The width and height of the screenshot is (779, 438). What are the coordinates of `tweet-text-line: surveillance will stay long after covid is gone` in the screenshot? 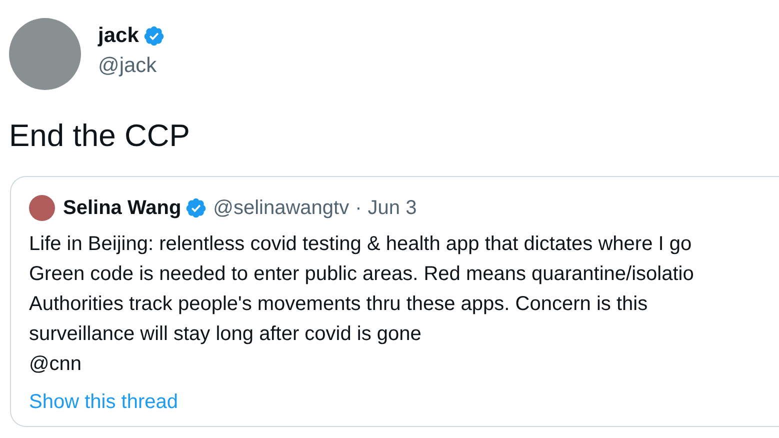 It's located at (225, 334).